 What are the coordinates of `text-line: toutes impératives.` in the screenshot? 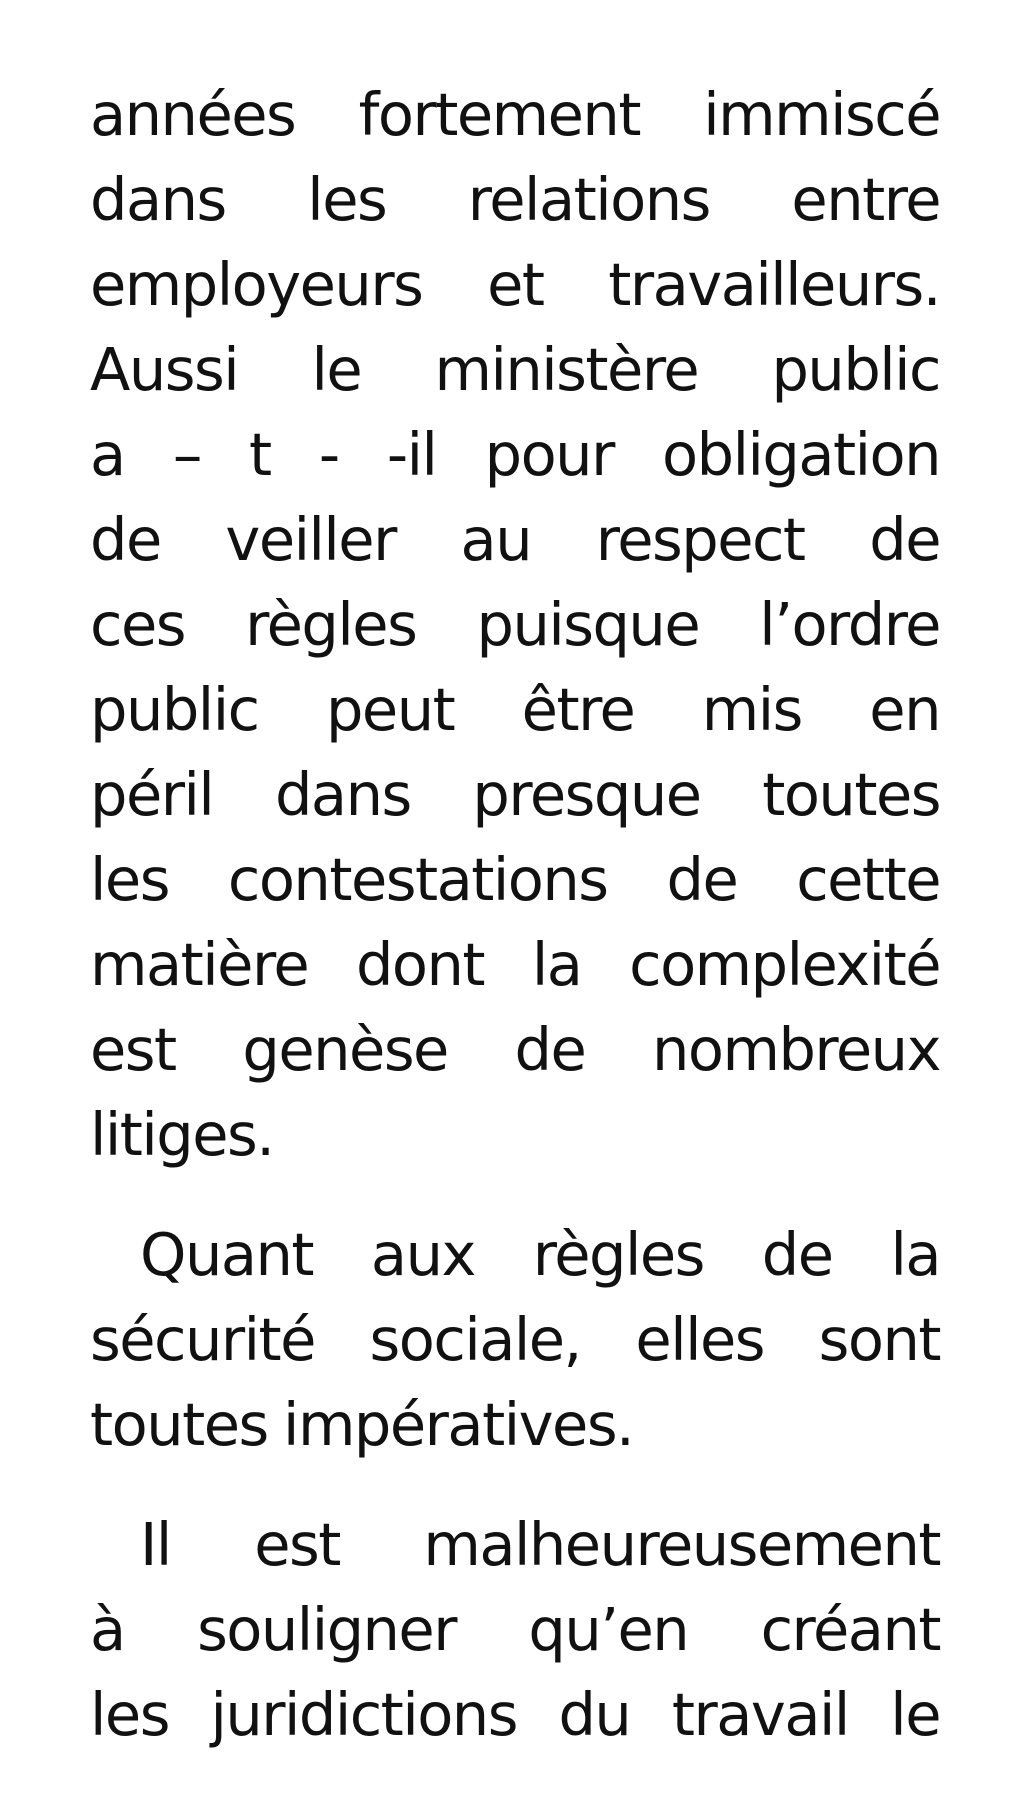 It's located at (362, 1424).